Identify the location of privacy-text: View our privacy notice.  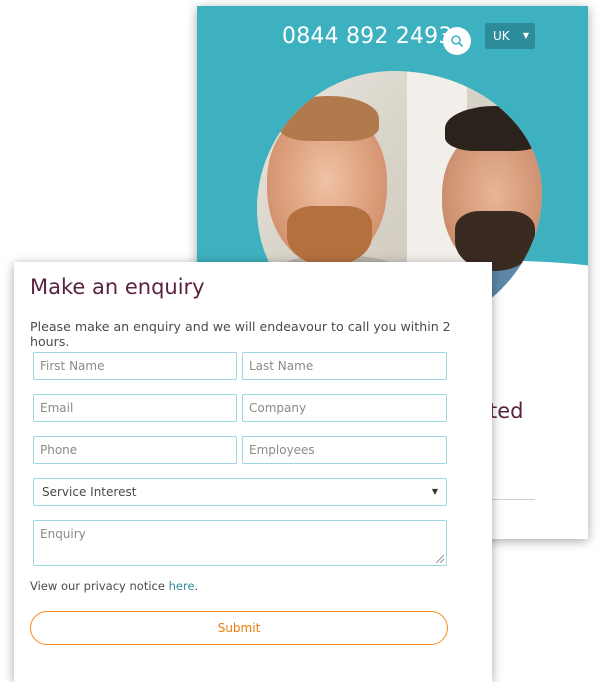
(99, 586).